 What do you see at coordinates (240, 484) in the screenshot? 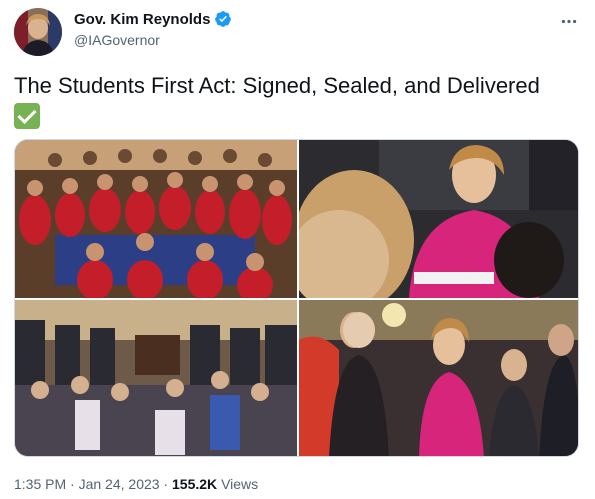
I see `views-label: Views` at bounding box center [240, 484].